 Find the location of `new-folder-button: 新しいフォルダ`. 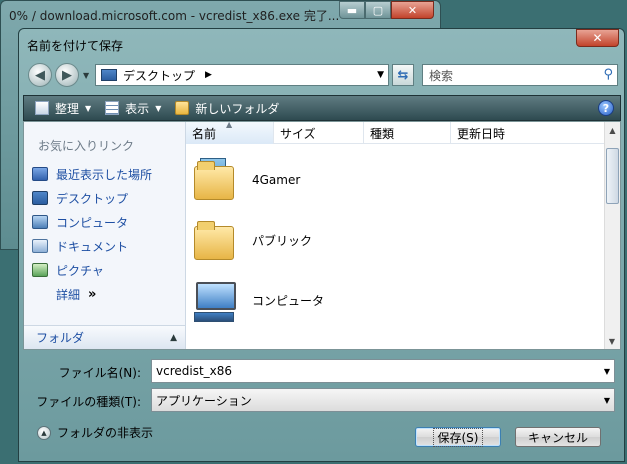

new-folder-button: 新しいフォルダ is located at coordinates (227, 108).